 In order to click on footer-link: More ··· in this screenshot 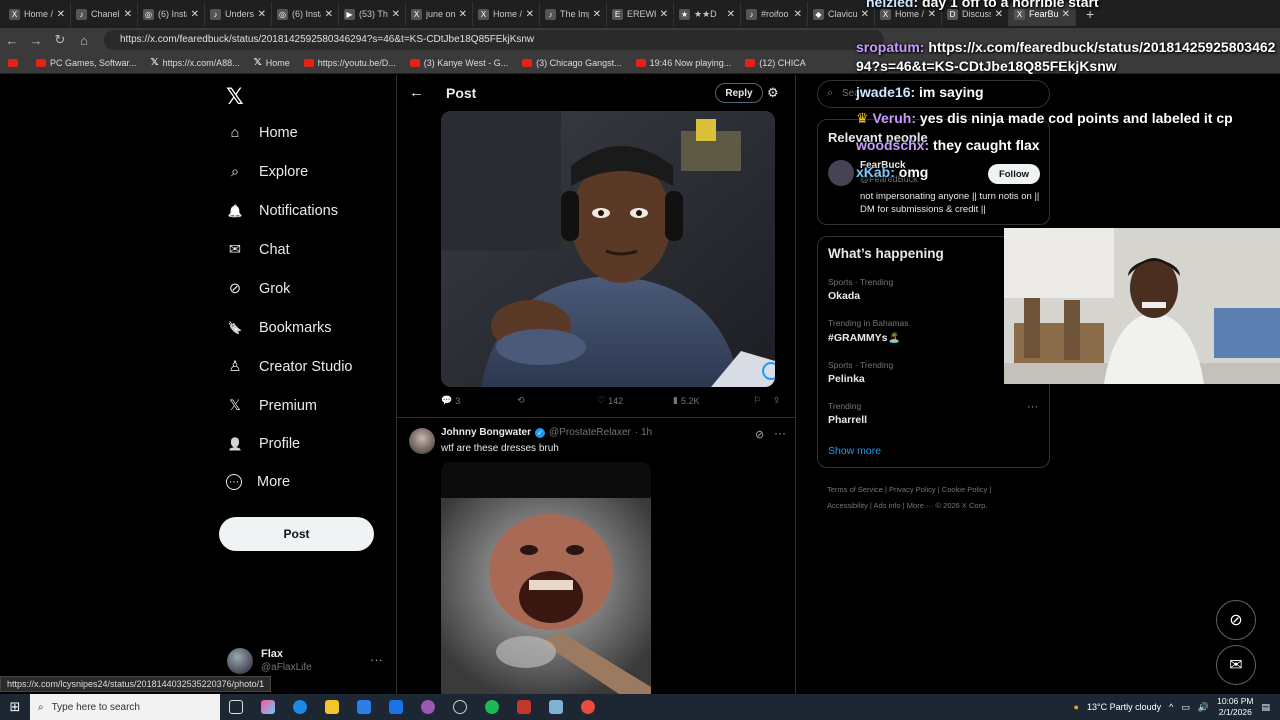, I will do `click(920, 505)`.